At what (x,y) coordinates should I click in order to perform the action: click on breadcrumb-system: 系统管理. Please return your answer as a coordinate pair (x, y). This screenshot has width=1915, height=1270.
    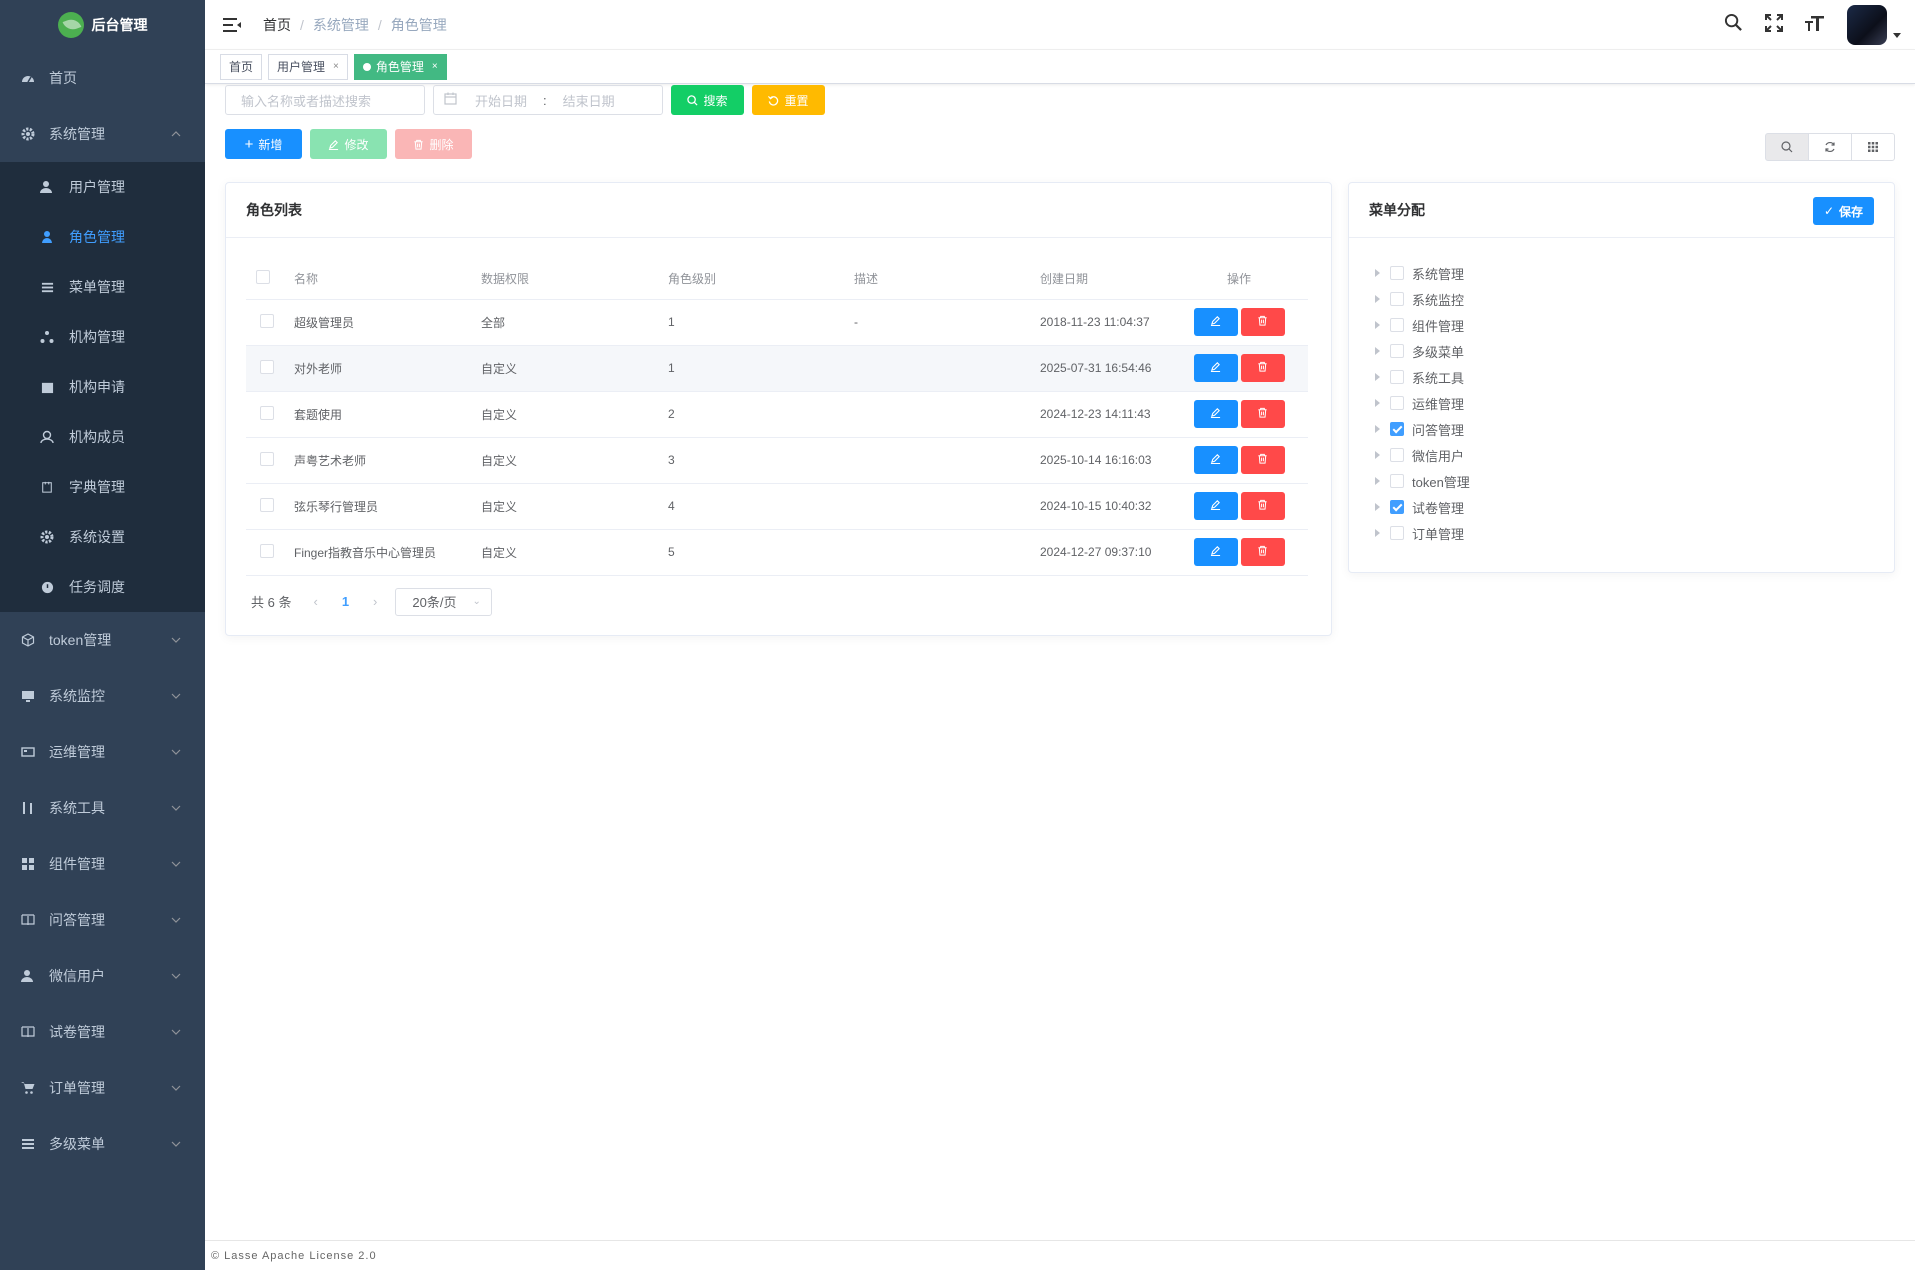
    Looking at the image, I should click on (341, 25).